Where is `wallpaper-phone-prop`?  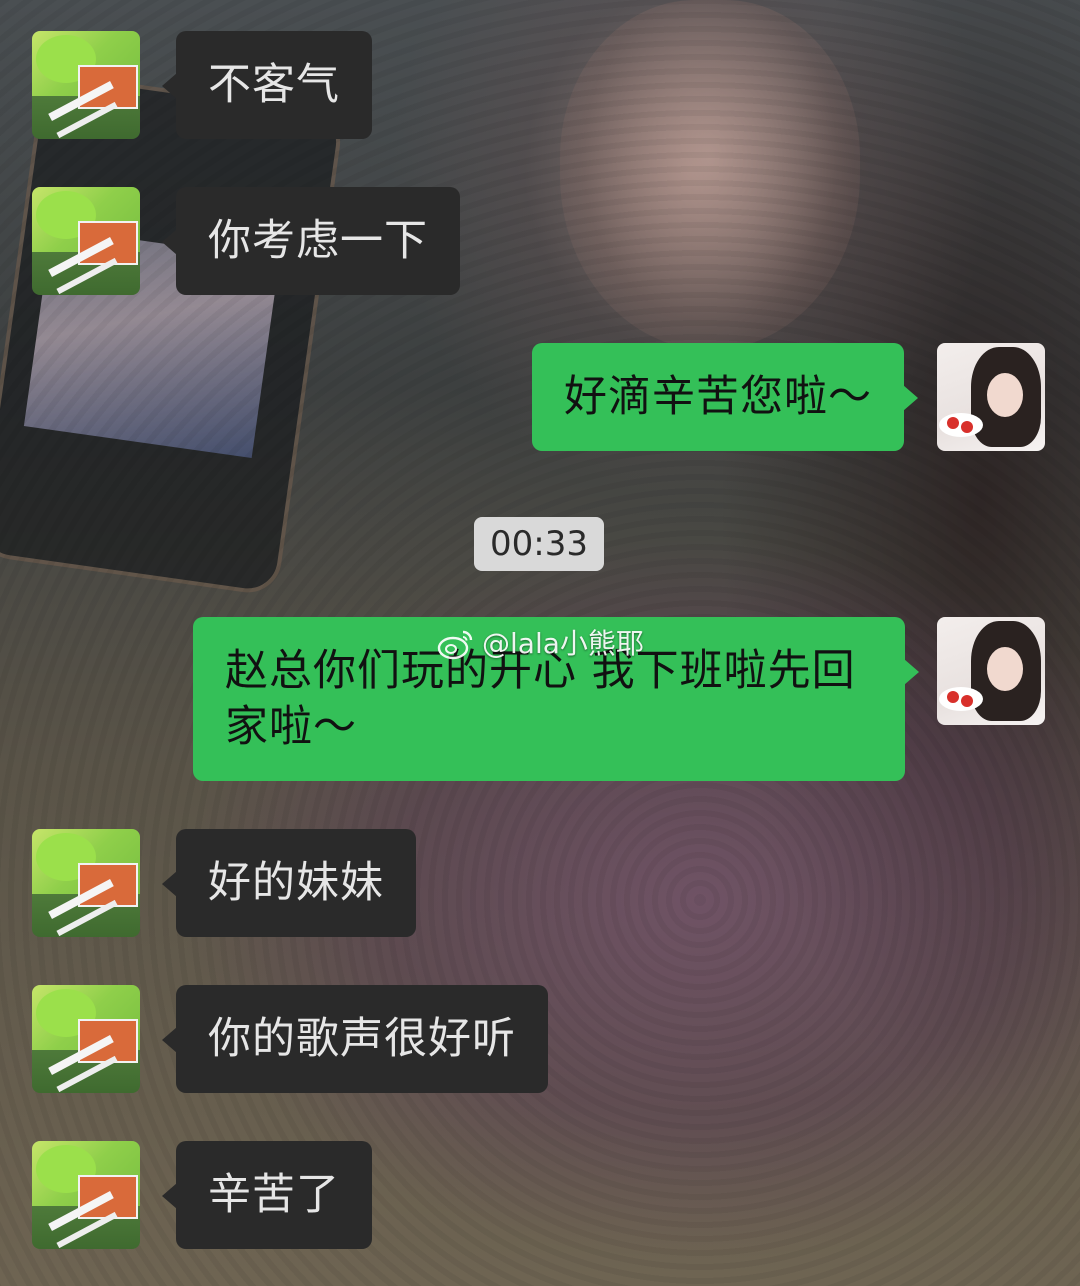
wallpaper-phone-prop is located at coordinates (172, 334).